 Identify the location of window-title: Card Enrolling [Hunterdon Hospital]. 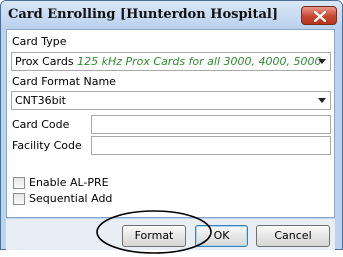
(143, 14).